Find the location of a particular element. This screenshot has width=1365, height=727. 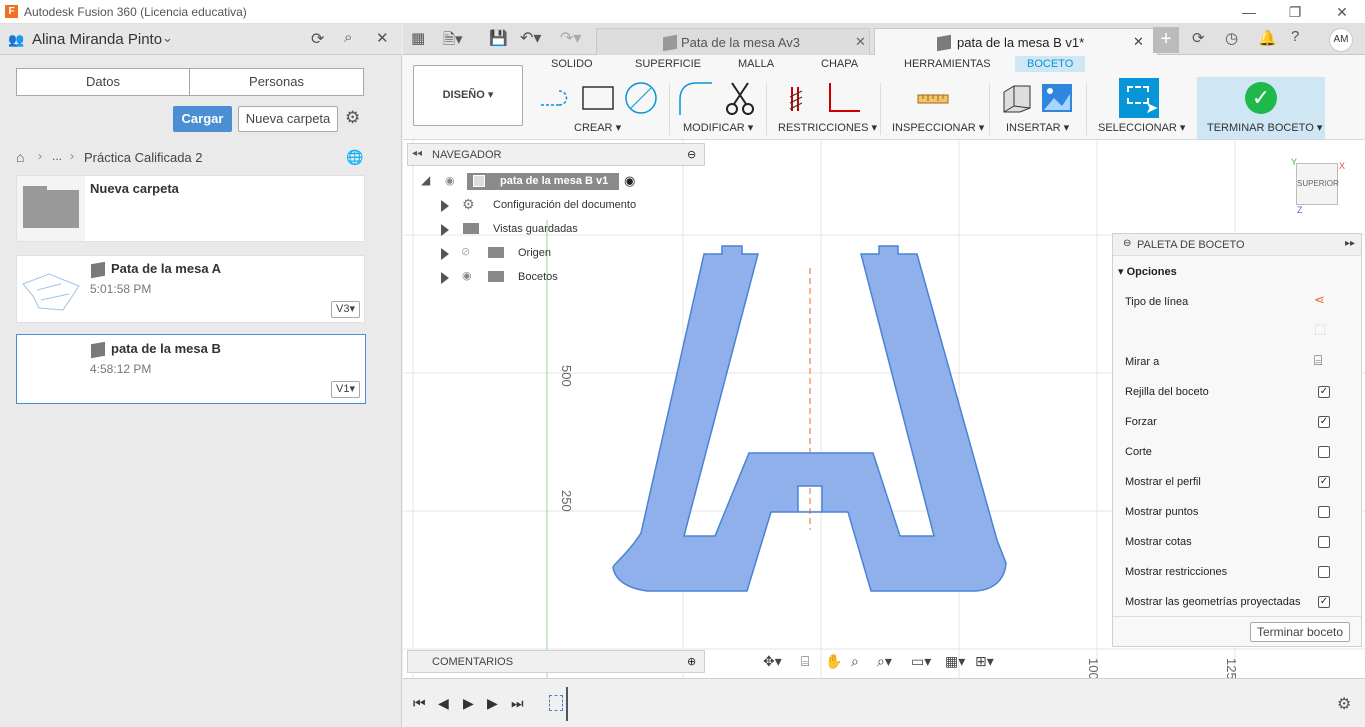

viewcube: SUPERIOR is located at coordinates (1317, 184).